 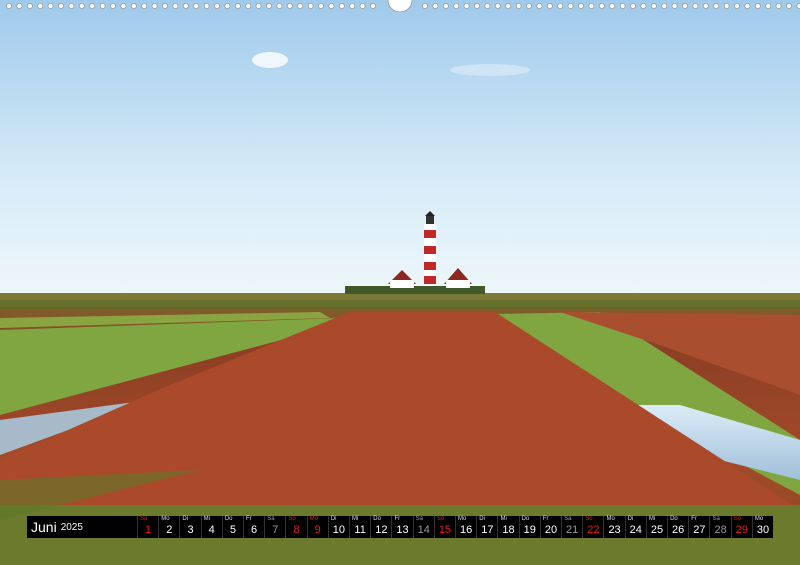 What do you see at coordinates (551, 530) in the screenshot?
I see `day-number: 20` at bounding box center [551, 530].